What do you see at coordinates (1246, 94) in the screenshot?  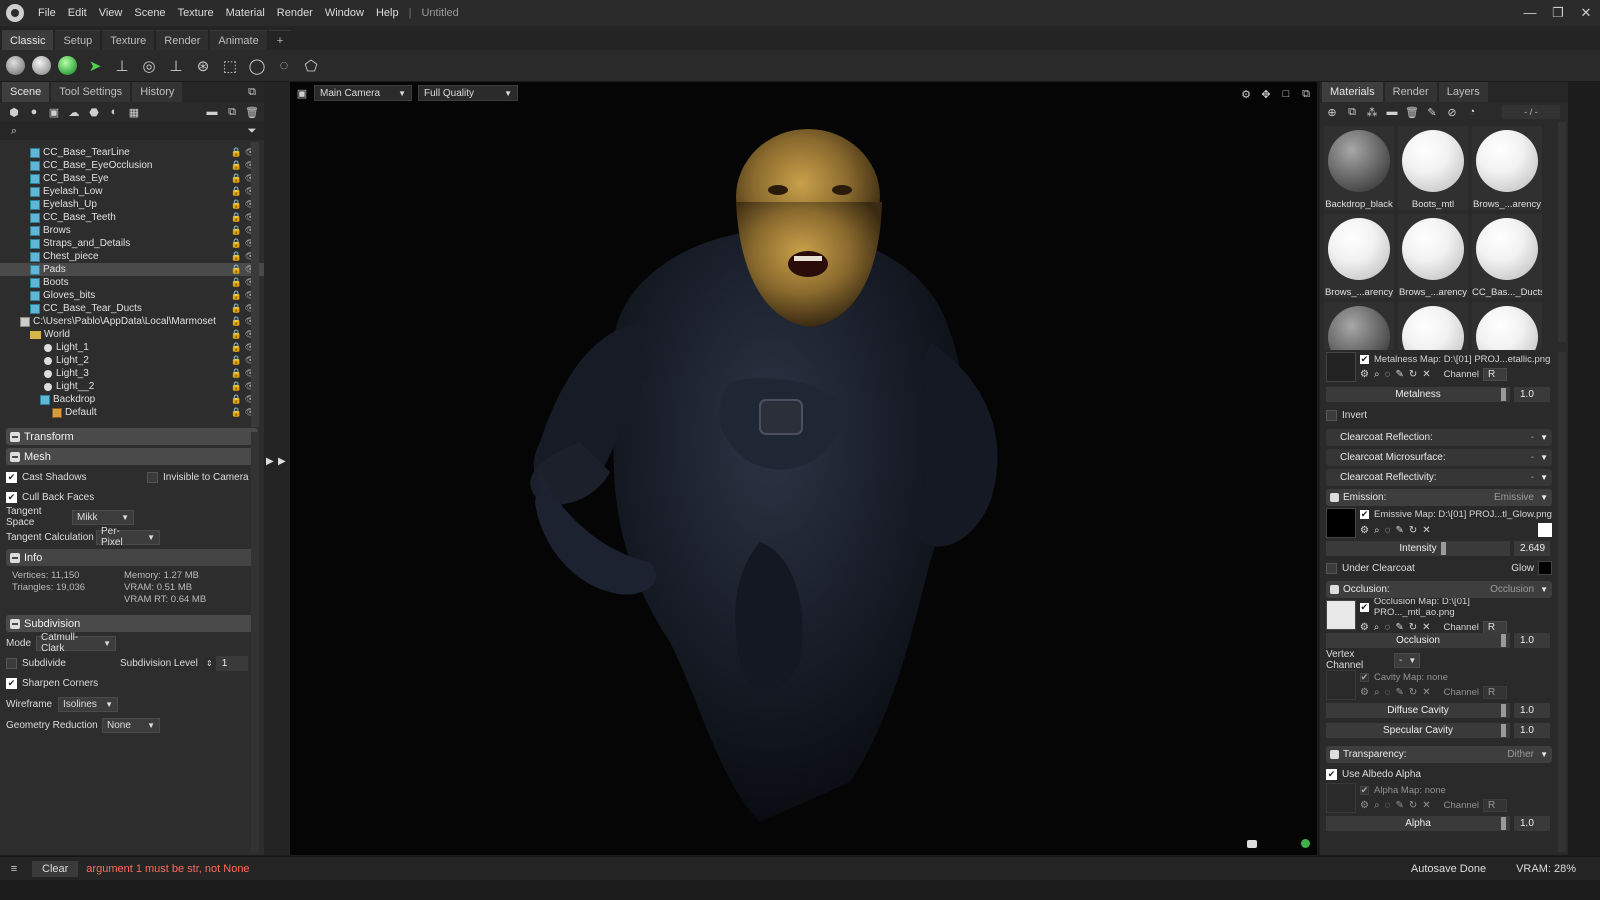 I see `viewport-settings-icon: ⚙` at bounding box center [1246, 94].